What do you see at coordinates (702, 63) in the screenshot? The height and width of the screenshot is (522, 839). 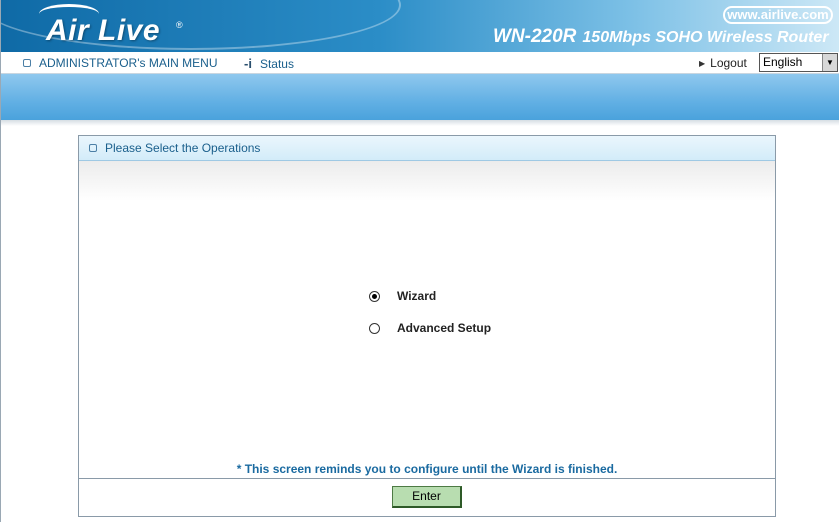 I see `arrow-right-icon: ▶` at bounding box center [702, 63].